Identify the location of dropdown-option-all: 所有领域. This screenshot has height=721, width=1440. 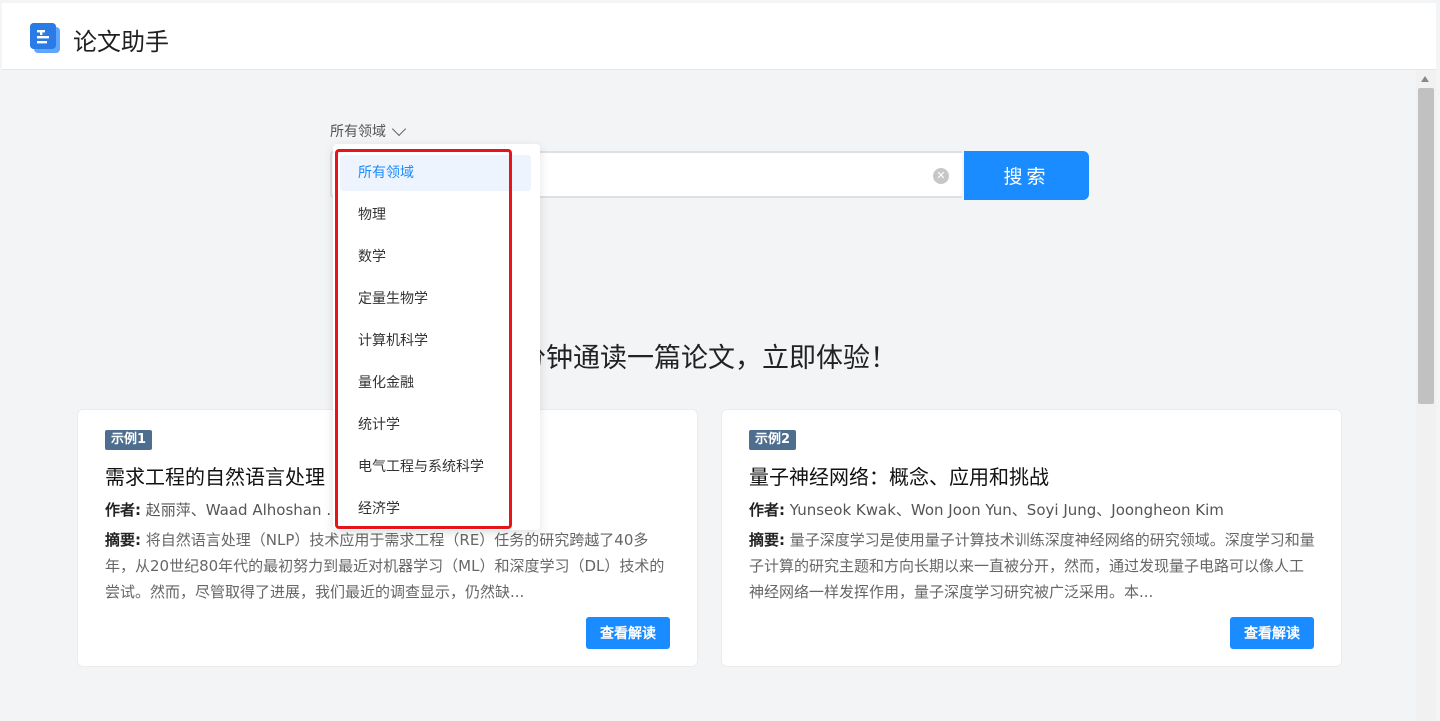
(435, 173).